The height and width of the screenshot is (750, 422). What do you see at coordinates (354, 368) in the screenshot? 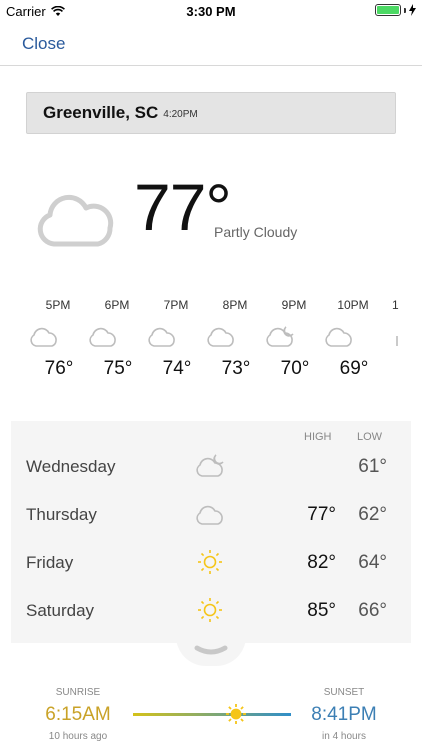
I see `hour-temp: 69°` at bounding box center [354, 368].